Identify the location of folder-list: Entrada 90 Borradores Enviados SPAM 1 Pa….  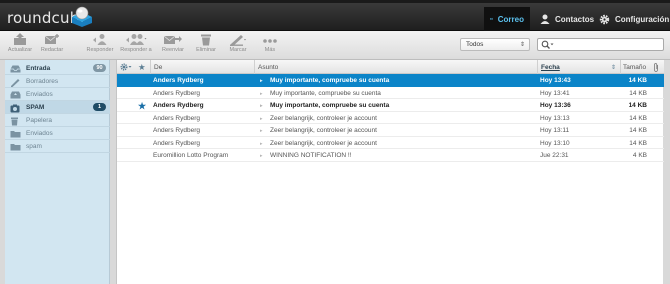
(57, 172).